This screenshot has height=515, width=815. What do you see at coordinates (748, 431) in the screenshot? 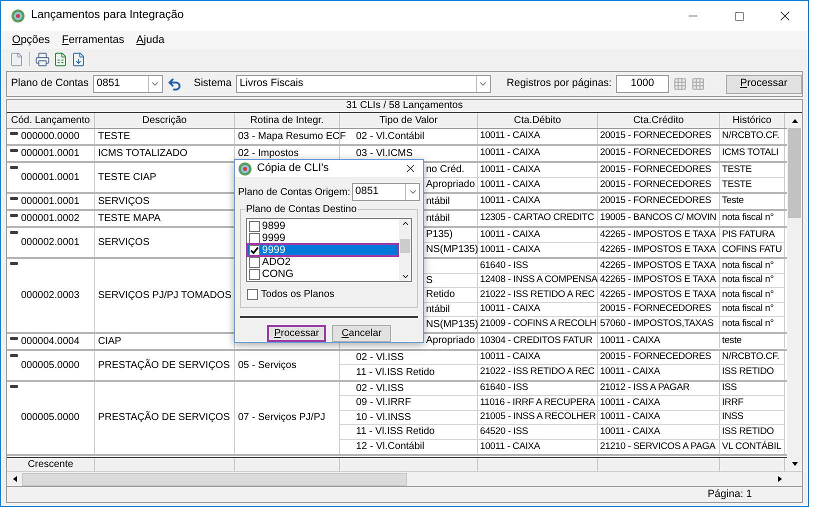
I see `table-cell: ISS RETIDO` at bounding box center [748, 431].